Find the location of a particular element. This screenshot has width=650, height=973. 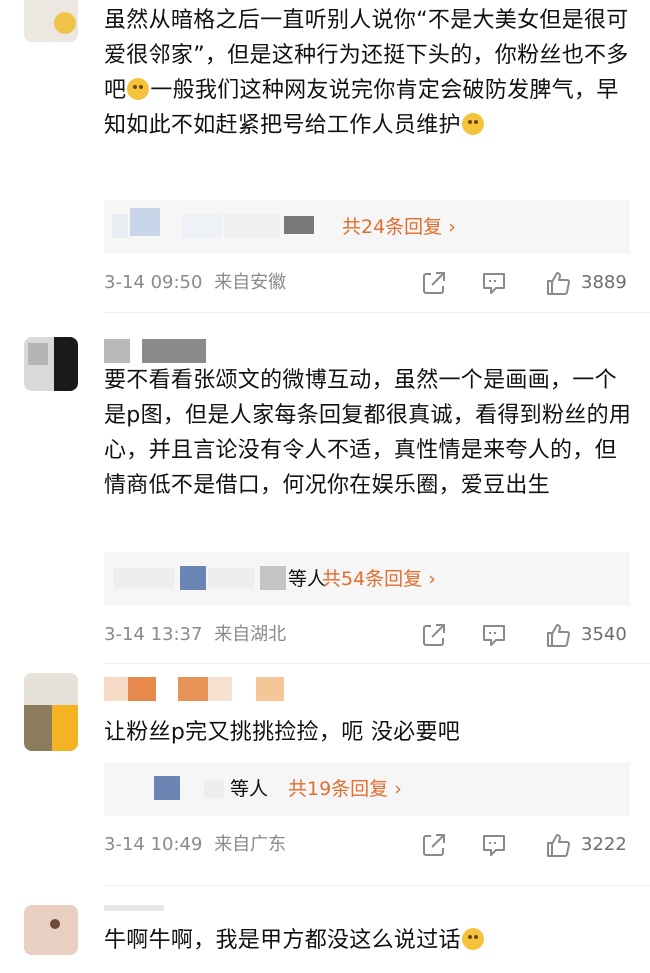

comment-actions: 3889 is located at coordinates (526, 283).